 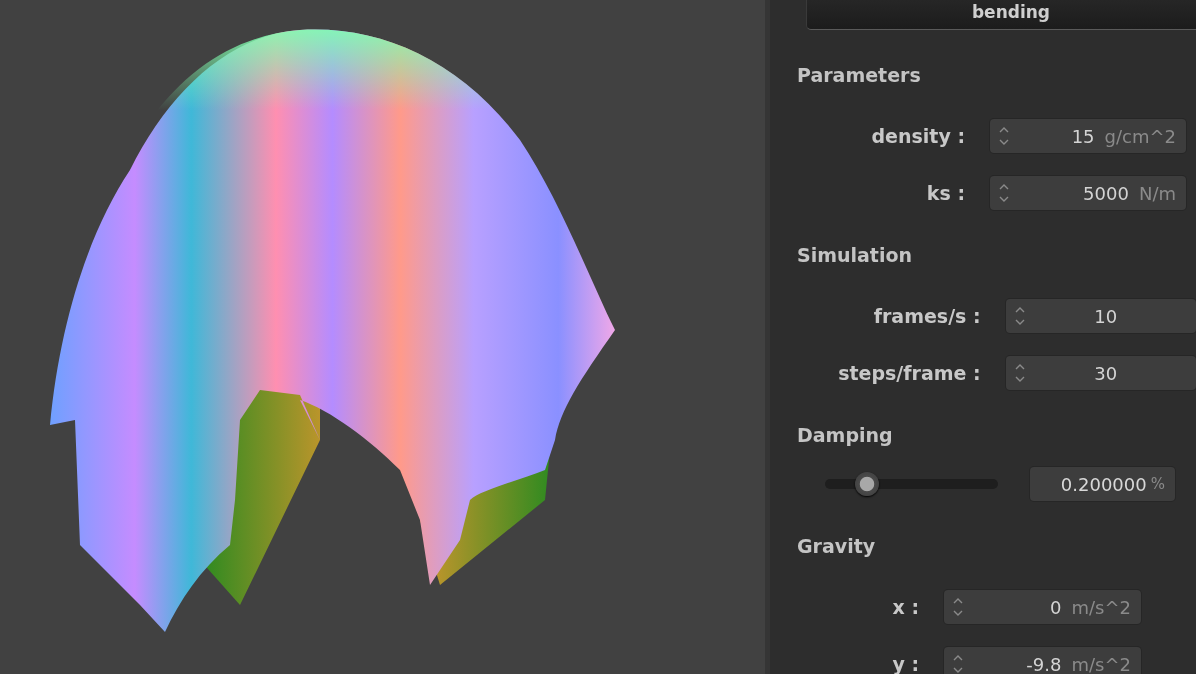 I want to click on number-field: 0.200000 %, so click(x=1102, y=484).